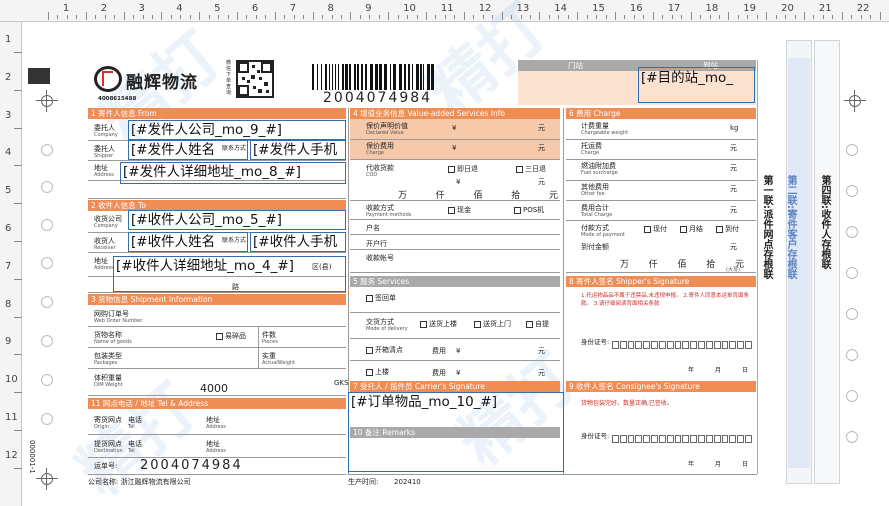 This screenshot has width=889, height=506. What do you see at coordinates (8, 77) in the screenshot?
I see `ruler-number: 2` at bounding box center [8, 77].